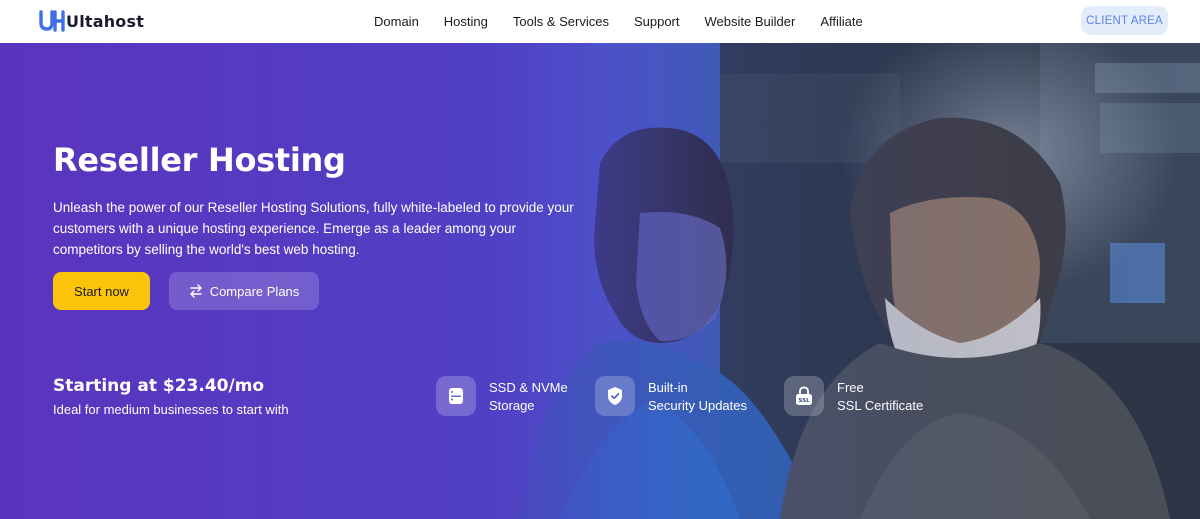 The width and height of the screenshot is (1200, 519). What do you see at coordinates (671, 396) in the screenshot?
I see `feature-security-updates: Built-in Security Updates` at bounding box center [671, 396].